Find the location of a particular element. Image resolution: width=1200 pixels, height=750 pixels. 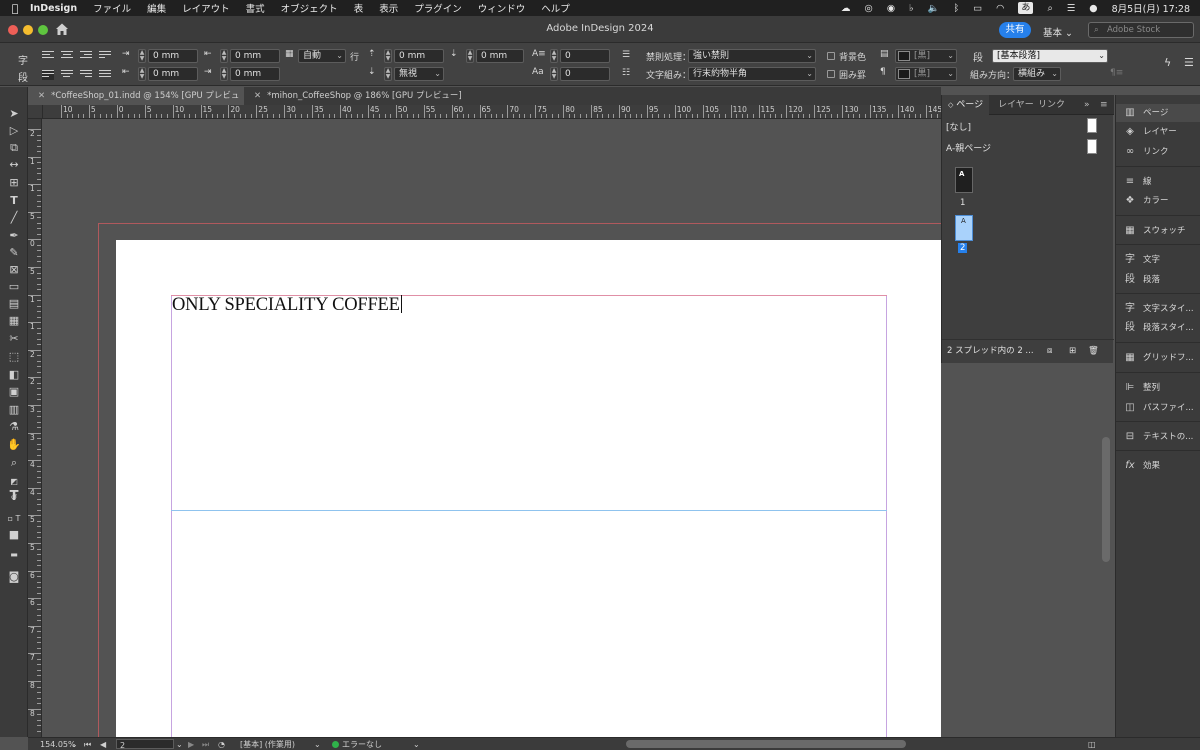

shading-checkbox is located at coordinates (831, 56).